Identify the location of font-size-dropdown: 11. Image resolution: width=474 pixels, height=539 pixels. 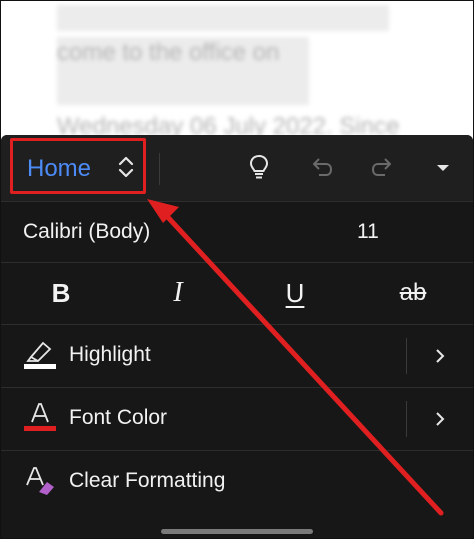
(371, 232).